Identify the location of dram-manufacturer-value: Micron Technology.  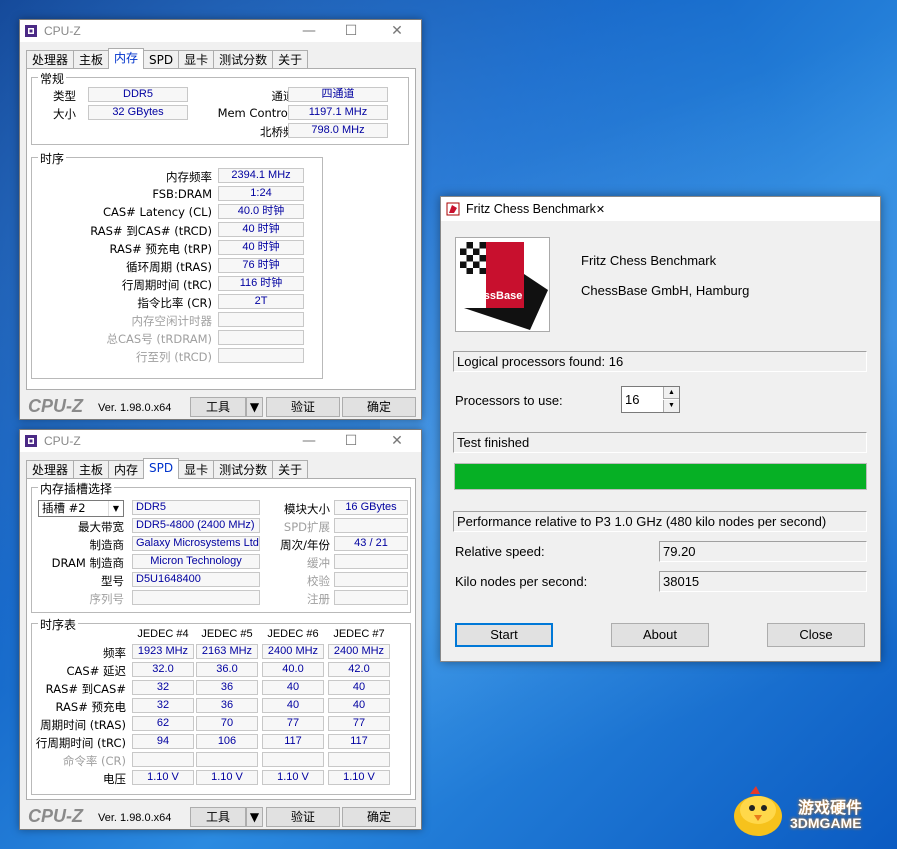
(196, 561).